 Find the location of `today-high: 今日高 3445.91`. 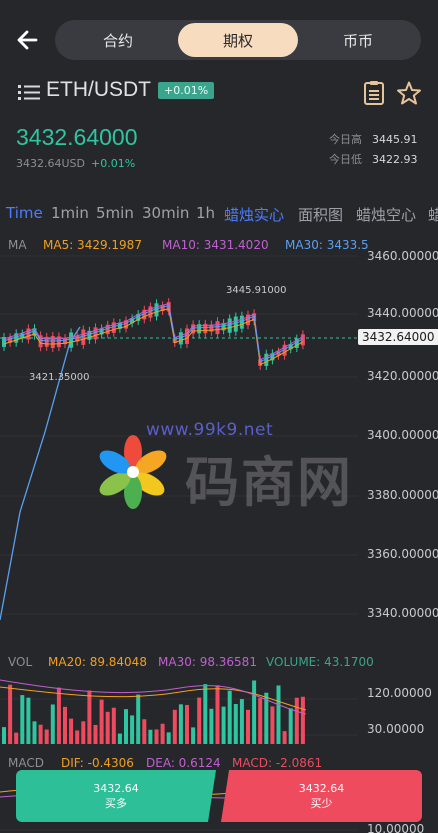

today-high: 今日高 3445.91 is located at coordinates (375, 139).